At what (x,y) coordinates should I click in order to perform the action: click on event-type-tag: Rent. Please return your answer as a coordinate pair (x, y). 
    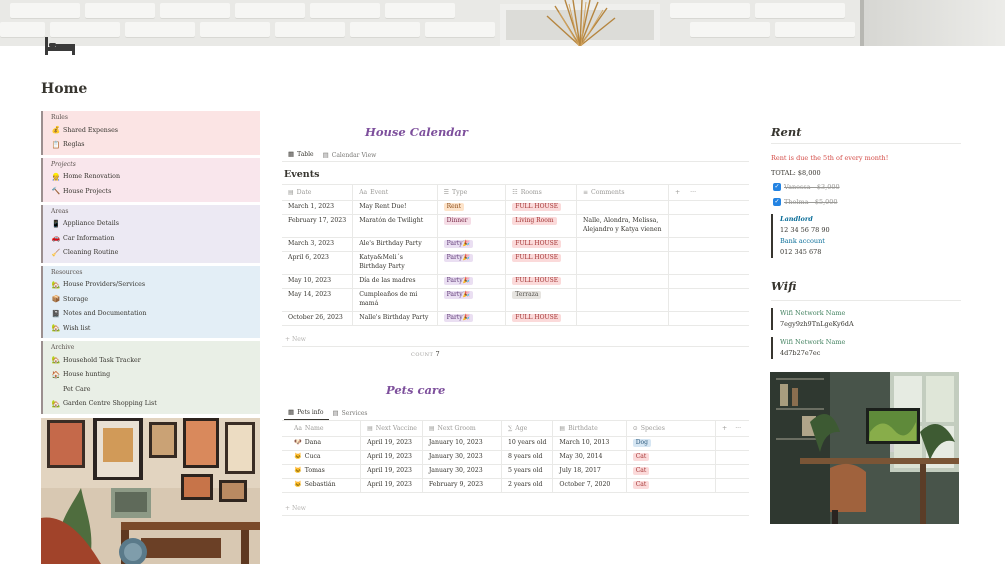
    Looking at the image, I should click on (453, 207).